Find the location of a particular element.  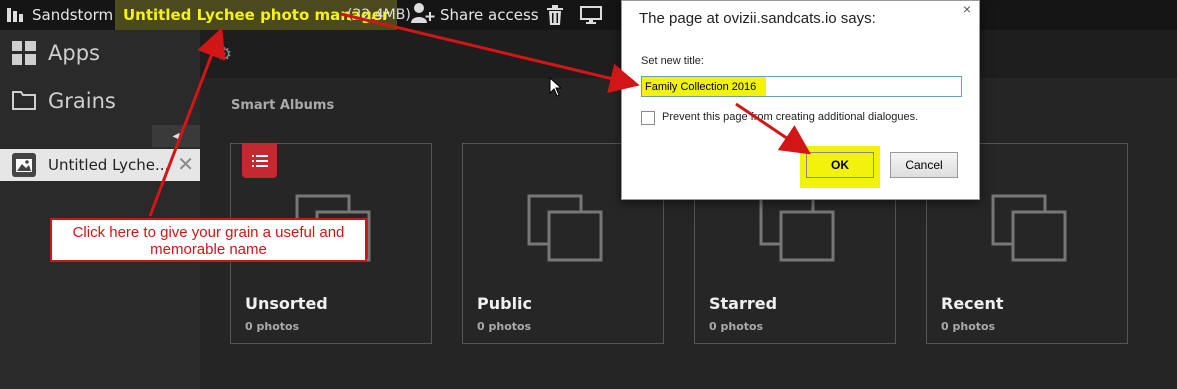

mouse-cursor-icon is located at coordinates (556, 87).